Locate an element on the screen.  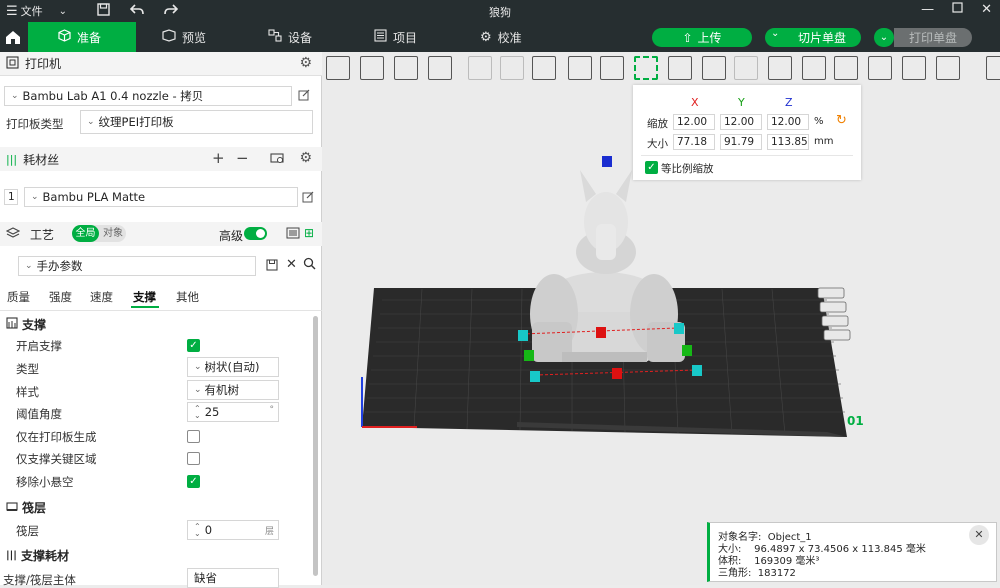
print-dropdown-button: ⌄ is located at coordinates (884, 37).